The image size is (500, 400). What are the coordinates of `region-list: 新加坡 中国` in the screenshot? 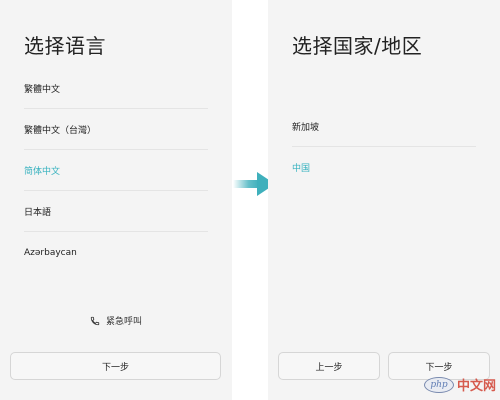 It's located at (384, 147).